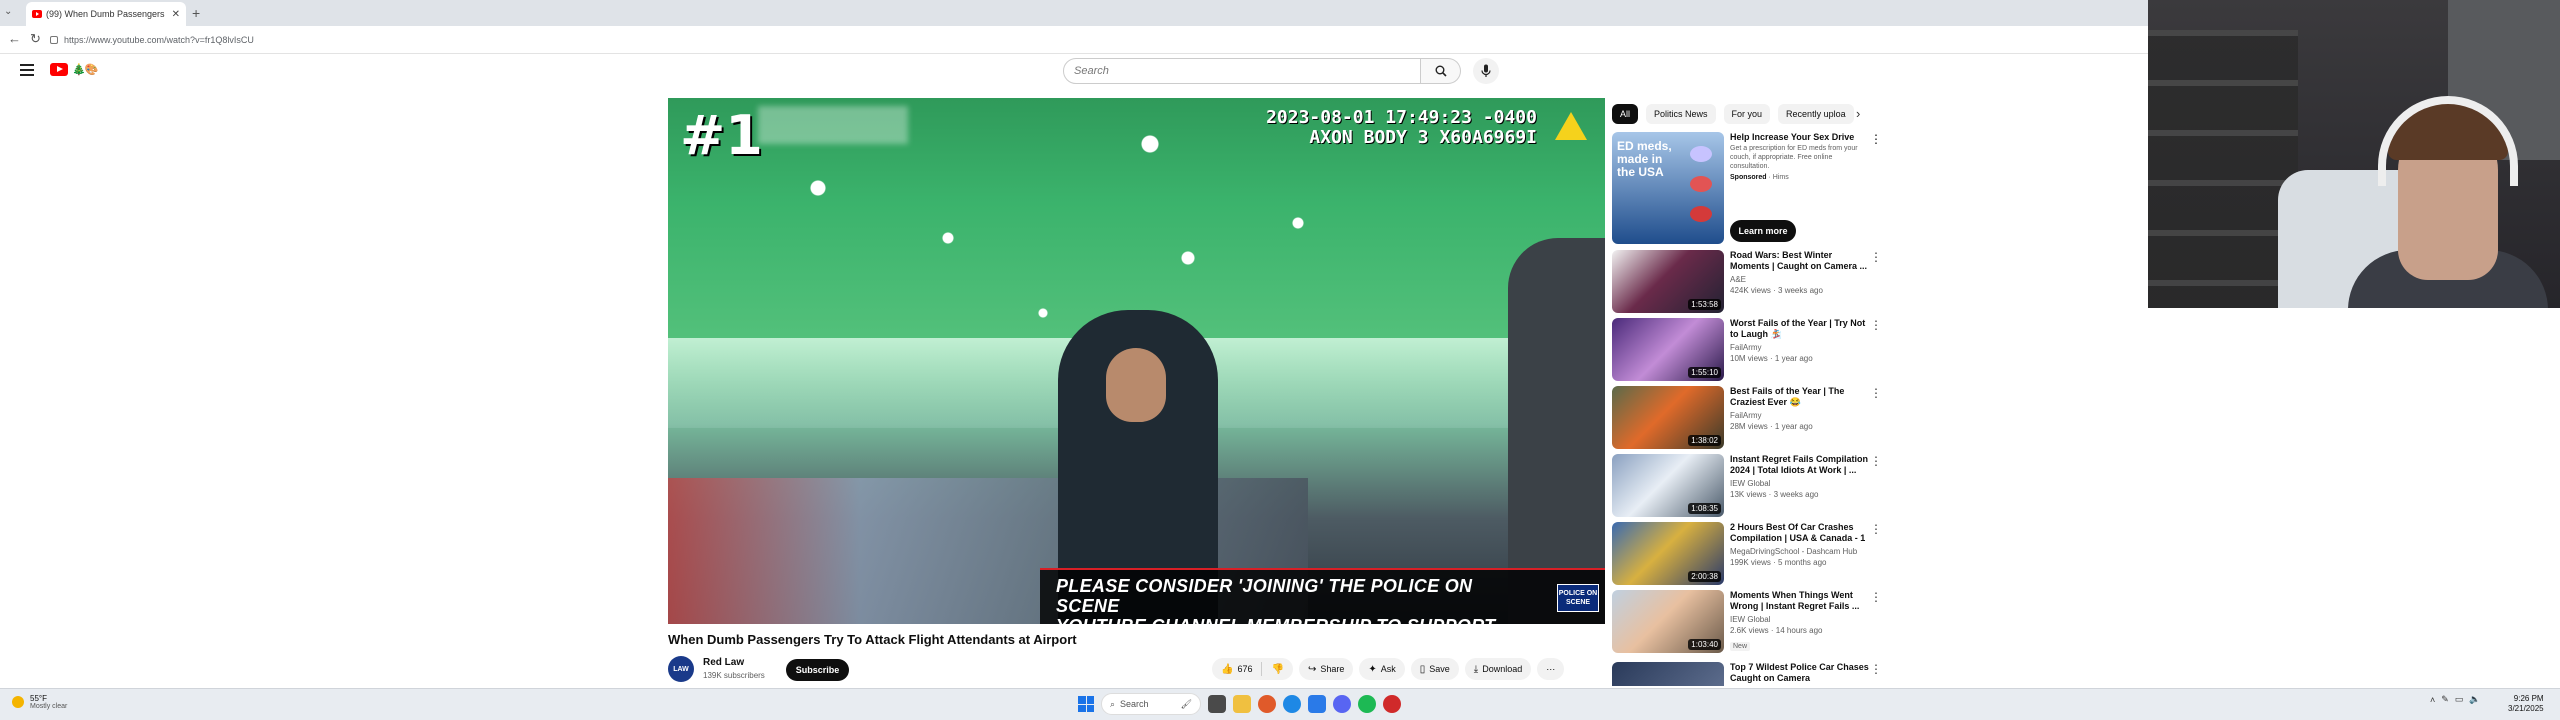 This screenshot has width=2560, height=720. What do you see at coordinates (1668, 621) in the screenshot?
I see `video-thumbnail: 1:03:40` at bounding box center [1668, 621].